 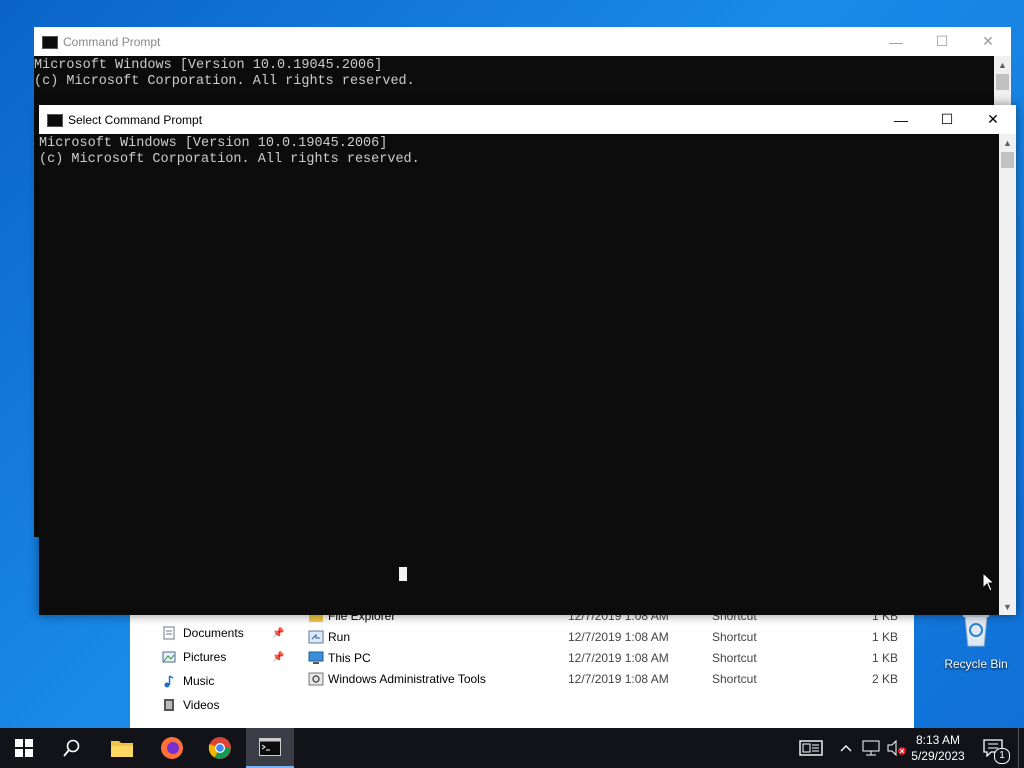 I want to click on search-button, so click(x=72, y=748).